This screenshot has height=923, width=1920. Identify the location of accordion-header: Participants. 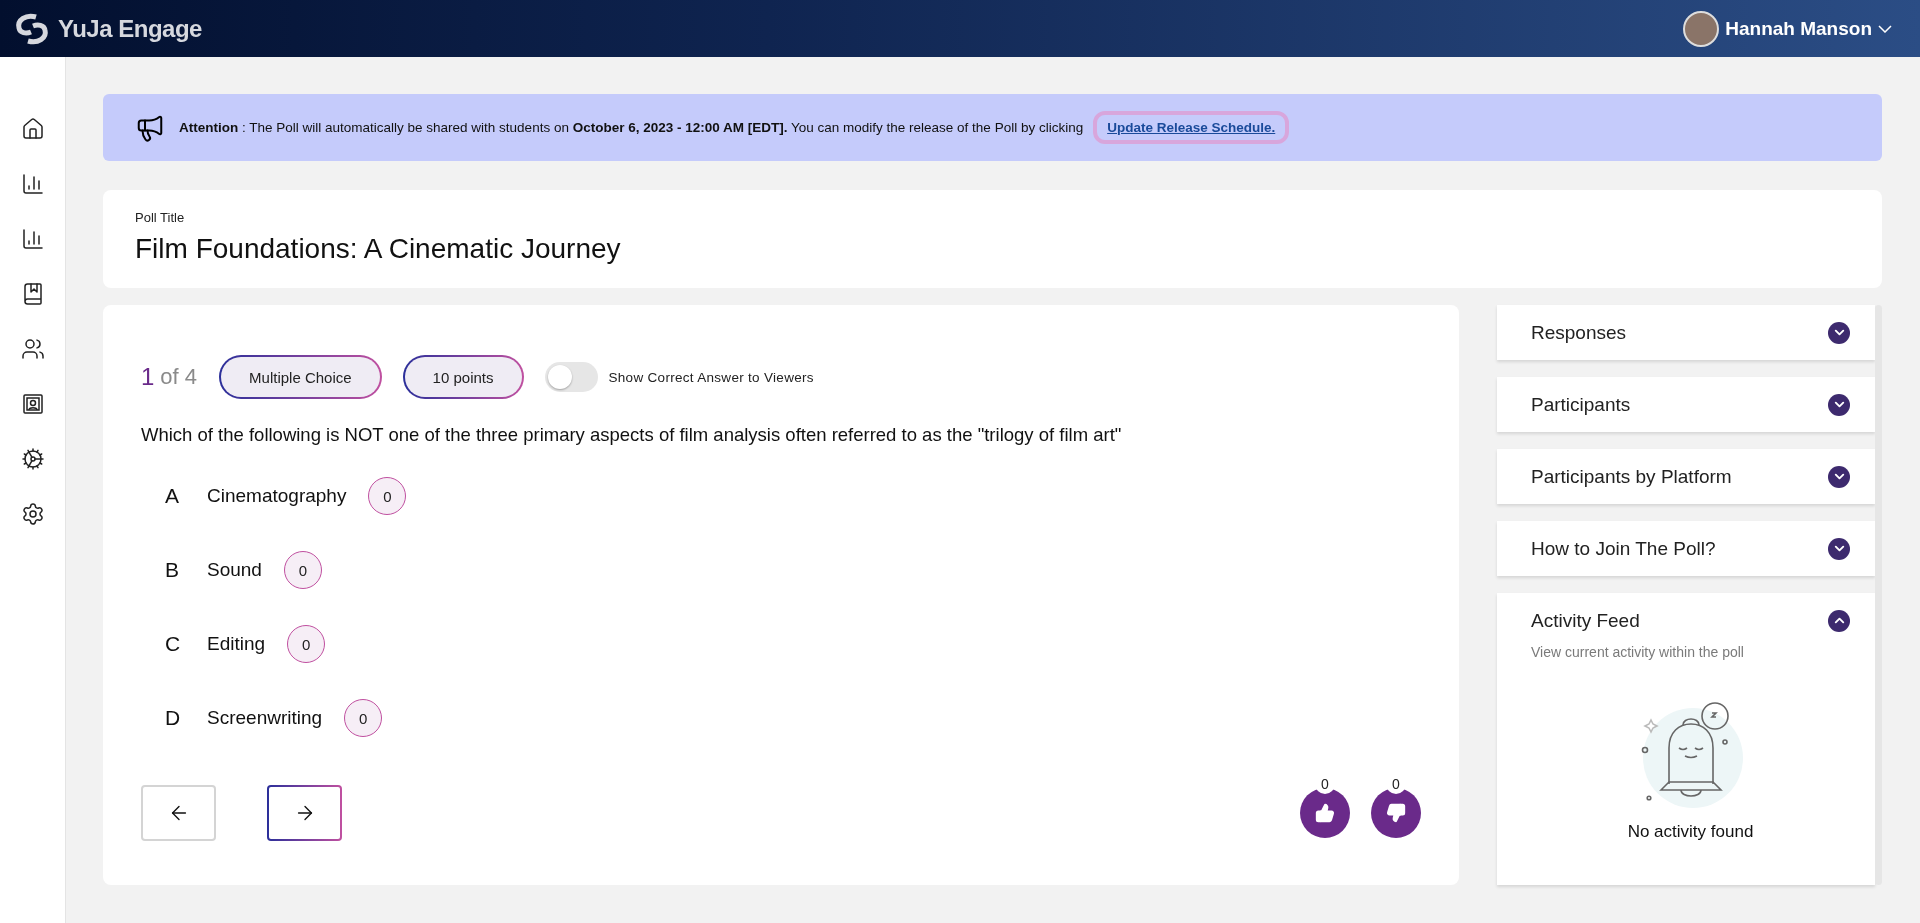
(1690, 404).